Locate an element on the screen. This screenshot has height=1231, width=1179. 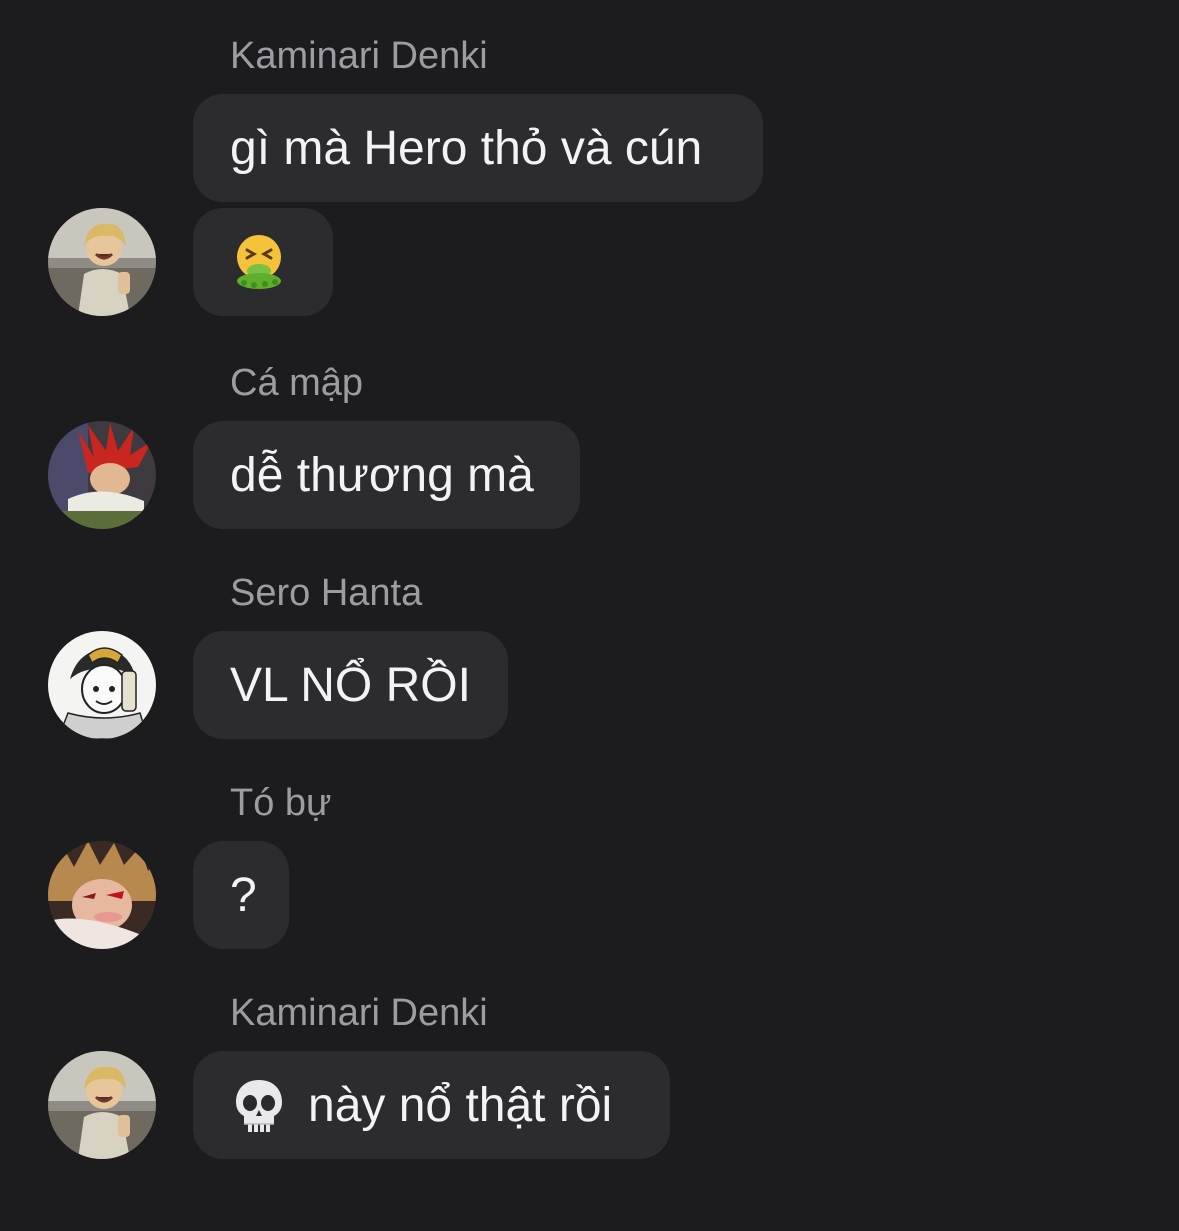
message-text: gì mà Hero thỏ và cún is located at coordinates (466, 148).